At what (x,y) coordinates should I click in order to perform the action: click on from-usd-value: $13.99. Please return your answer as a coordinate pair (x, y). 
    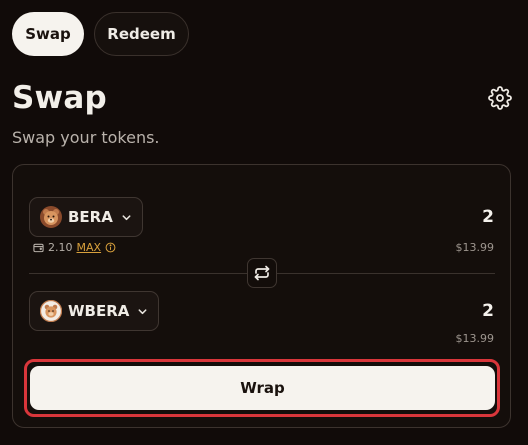
    Looking at the image, I should click on (475, 247).